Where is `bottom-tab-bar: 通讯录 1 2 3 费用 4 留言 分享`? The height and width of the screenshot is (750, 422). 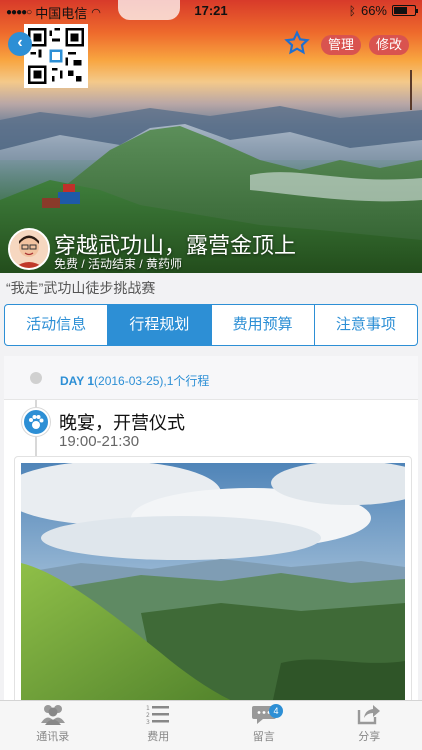
bottom-tab-bar: 通讯录 1 2 3 费用 4 留言 分享 is located at coordinates (211, 725).